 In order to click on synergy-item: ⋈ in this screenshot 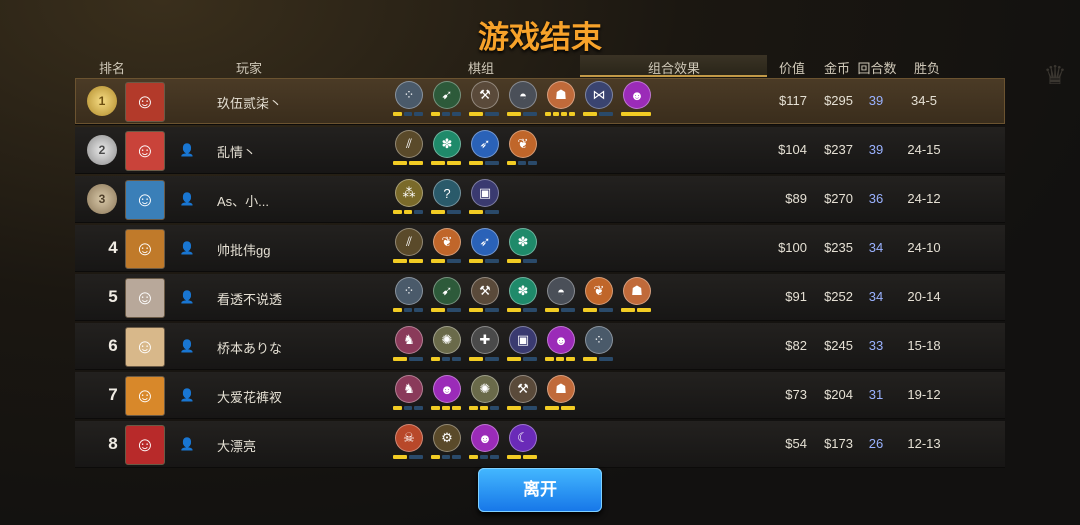, I will do `click(598, 100)`.